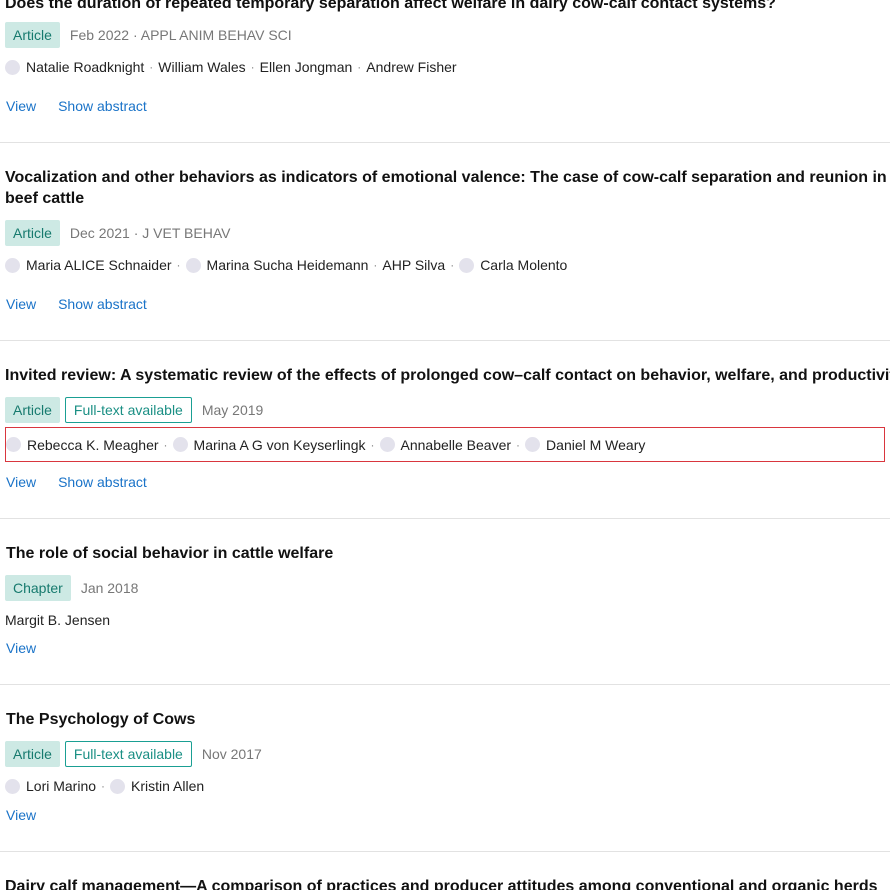  I want to click on author-name: Andrew Fisher, so click(411, 67).